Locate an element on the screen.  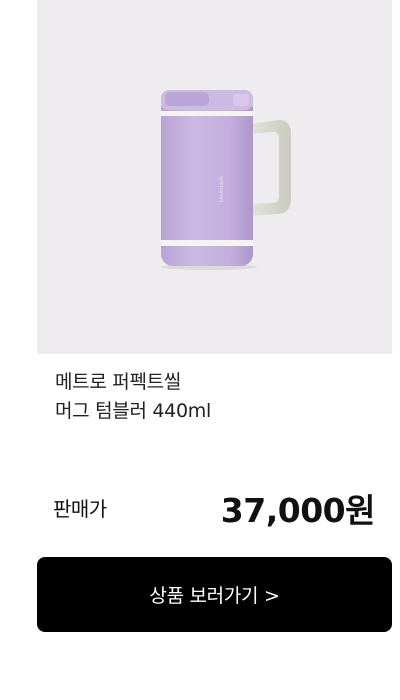
product-name-line1: 메트로 퍼펙트씰 is located at coordinates (118, 382).